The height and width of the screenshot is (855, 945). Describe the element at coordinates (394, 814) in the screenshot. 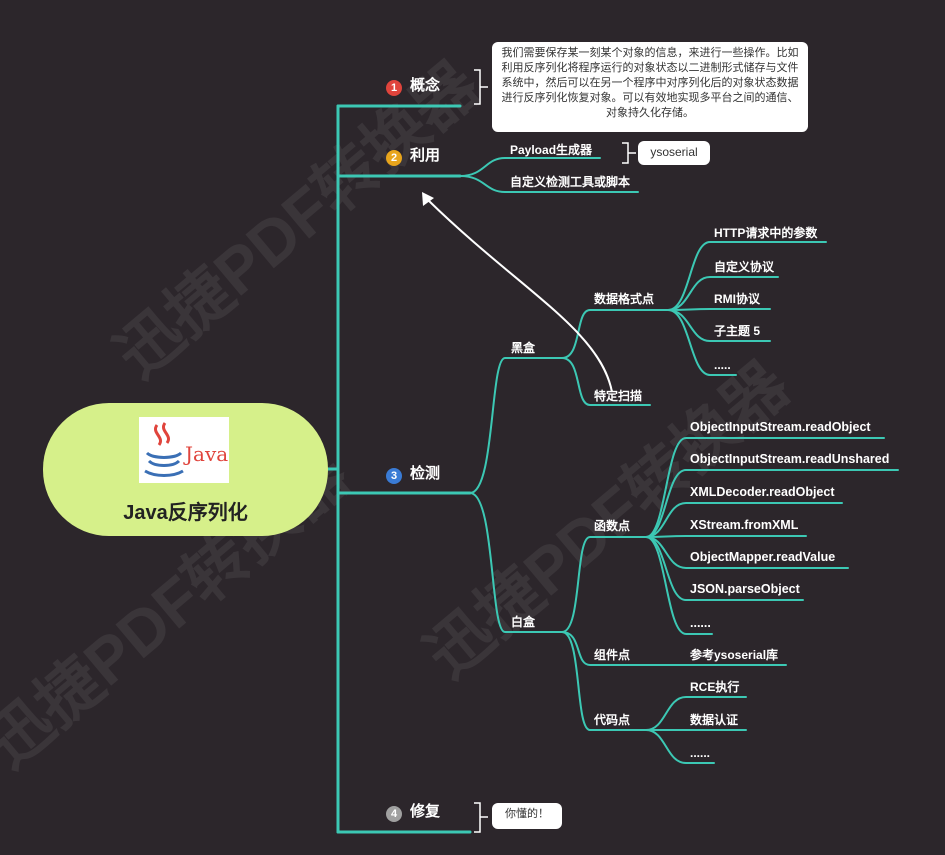

I see `number-badge: 4` at that location.